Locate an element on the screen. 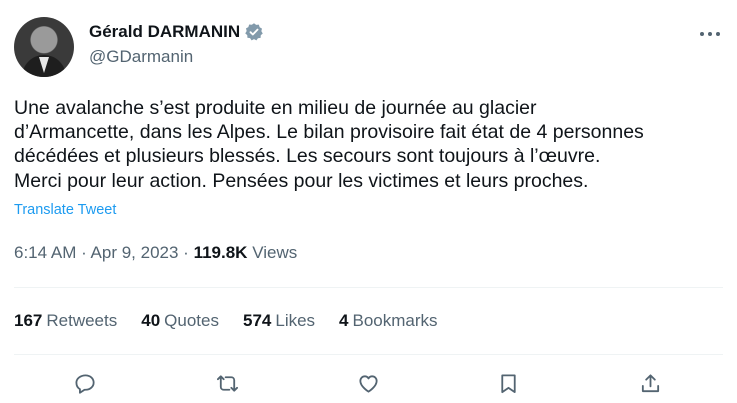 The height and width of the screenshot is (403, 737). like-icon is located at coordinates (368, 383).